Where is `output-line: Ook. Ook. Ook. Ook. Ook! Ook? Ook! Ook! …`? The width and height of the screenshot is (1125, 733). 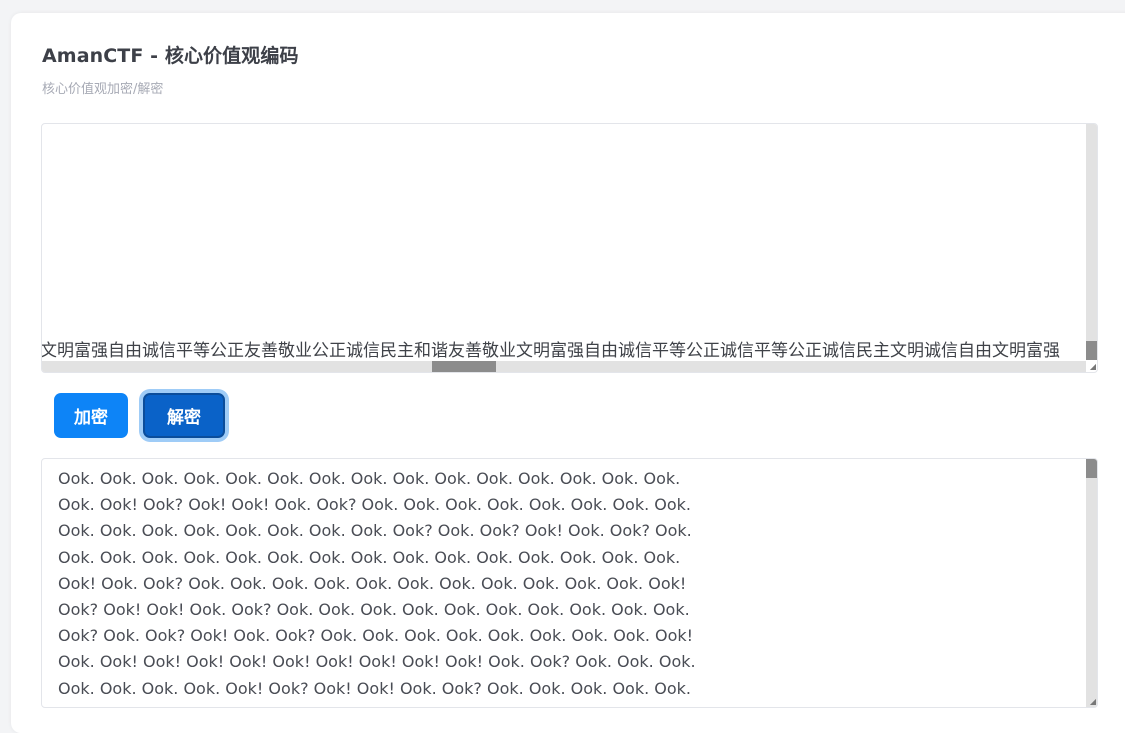 output-line: Ook. Ook. Ook. Ook. Ook! Ook? Ook! Ook! … is located at coordinates (375, 688).